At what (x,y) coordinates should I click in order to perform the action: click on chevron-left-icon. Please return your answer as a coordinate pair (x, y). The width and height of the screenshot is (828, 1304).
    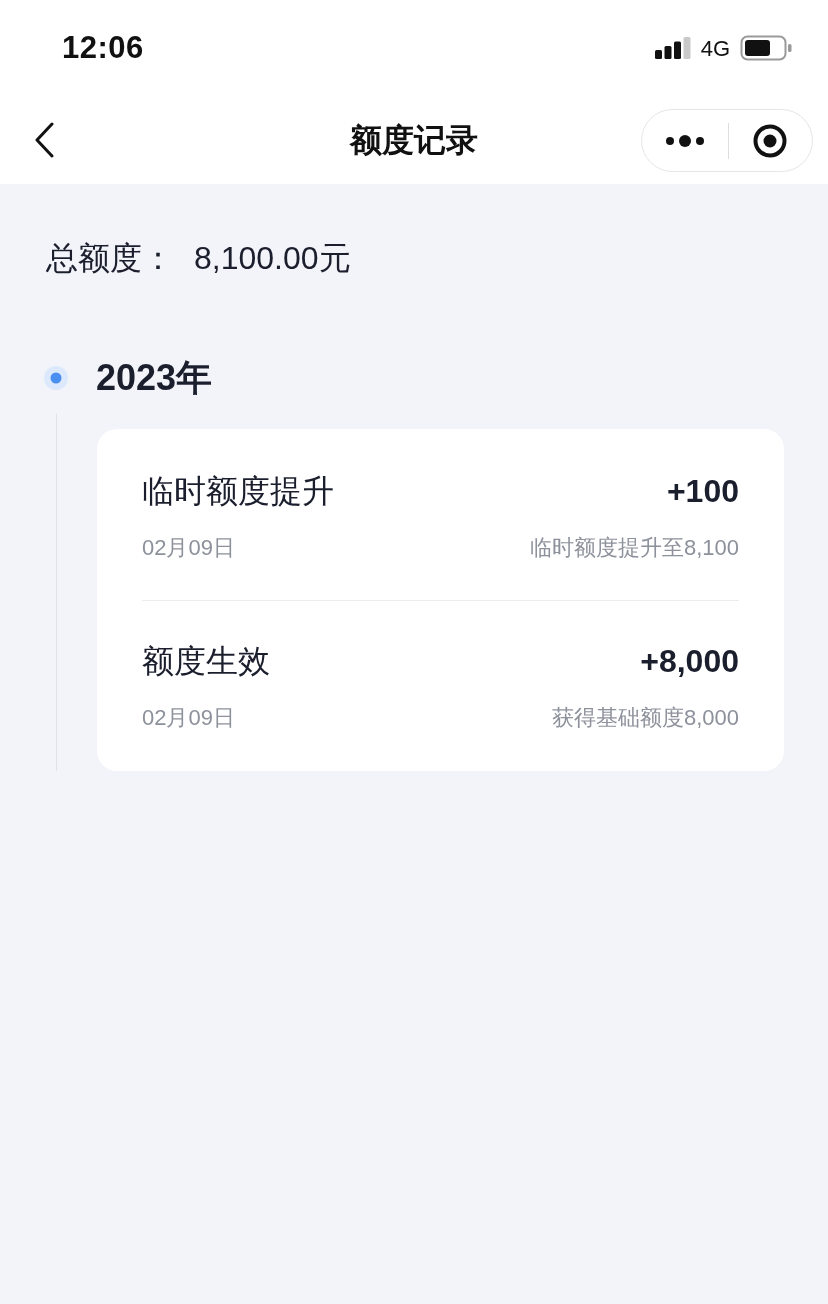
    Looking at the image, I should click on (44, 140).